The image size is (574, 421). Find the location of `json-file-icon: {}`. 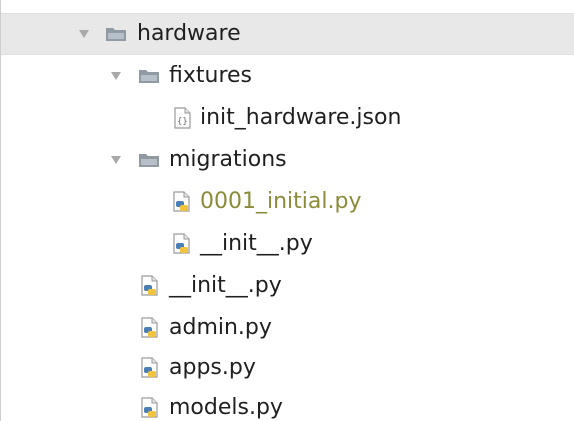

json-file-icon: {} is located at coordinates (182, 118).